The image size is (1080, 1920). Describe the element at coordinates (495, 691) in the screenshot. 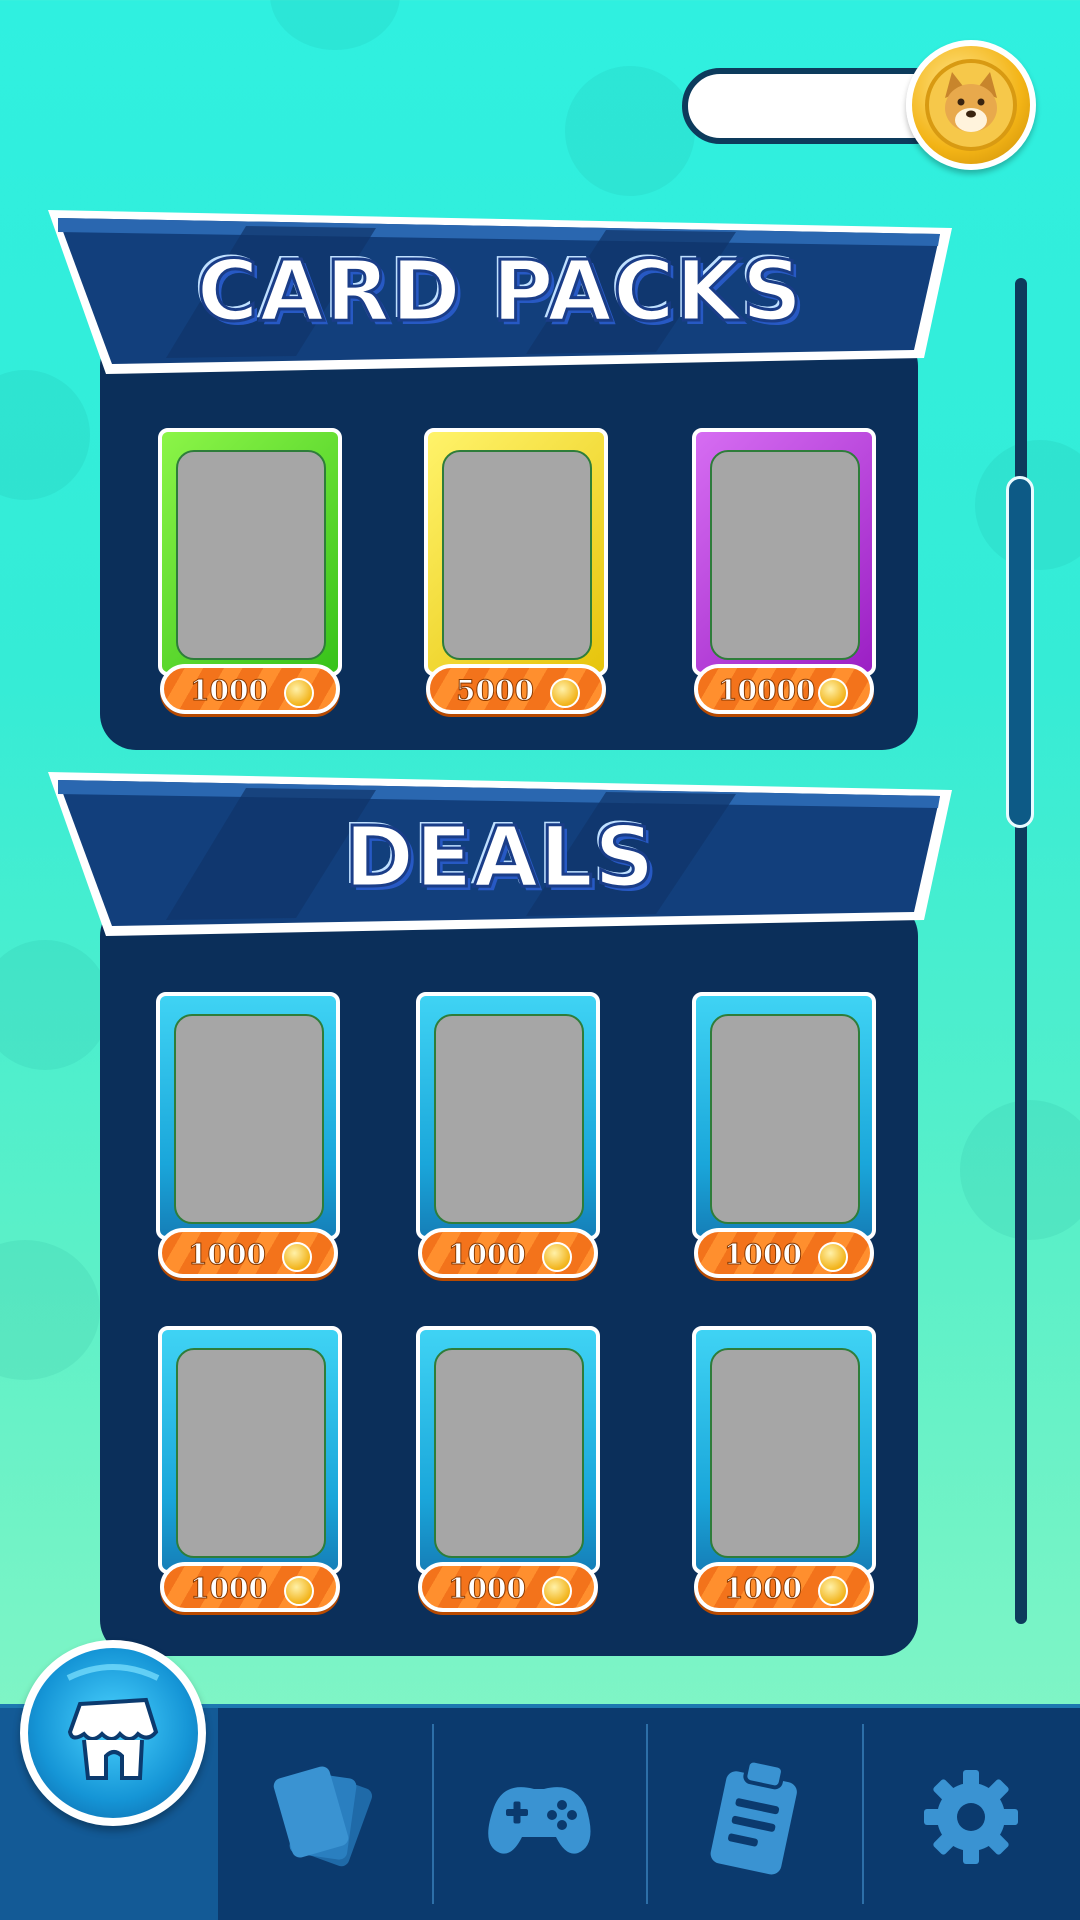

I see `price-label: 5000` at that location.